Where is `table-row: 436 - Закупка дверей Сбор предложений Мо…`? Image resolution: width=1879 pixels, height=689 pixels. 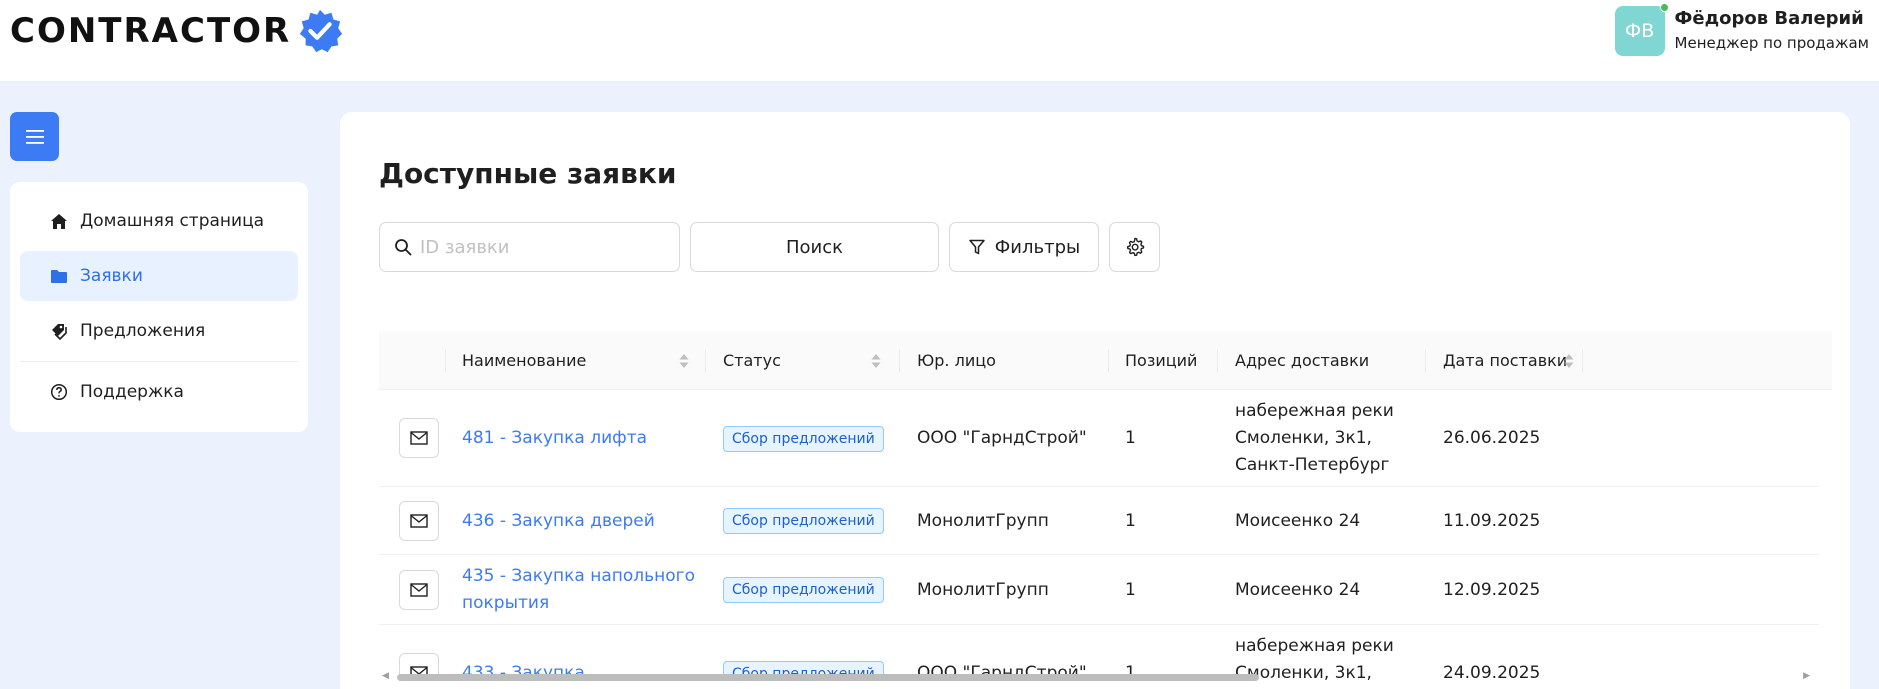 table-row: 436 - Закупка дверей Сбор предложений Мо… is located at coordinates (1099, 521).